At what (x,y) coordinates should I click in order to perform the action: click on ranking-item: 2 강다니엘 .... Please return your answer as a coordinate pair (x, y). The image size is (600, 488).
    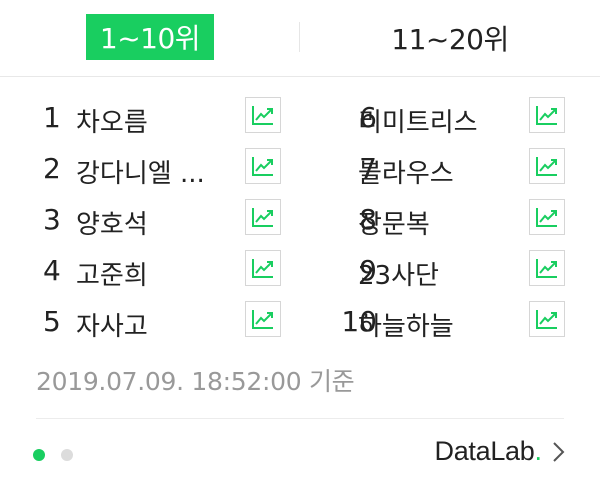
    Looking at the image, I should click on (150, 169).